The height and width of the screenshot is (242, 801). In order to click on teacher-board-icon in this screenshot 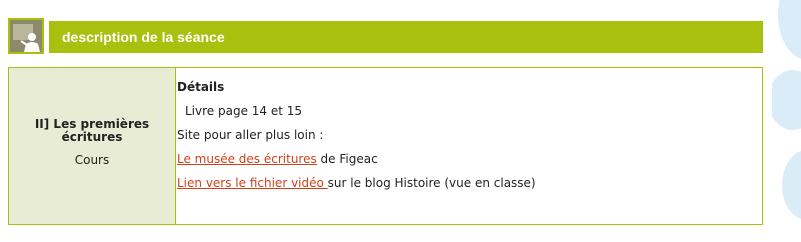, I will do `click(26, 36)`.